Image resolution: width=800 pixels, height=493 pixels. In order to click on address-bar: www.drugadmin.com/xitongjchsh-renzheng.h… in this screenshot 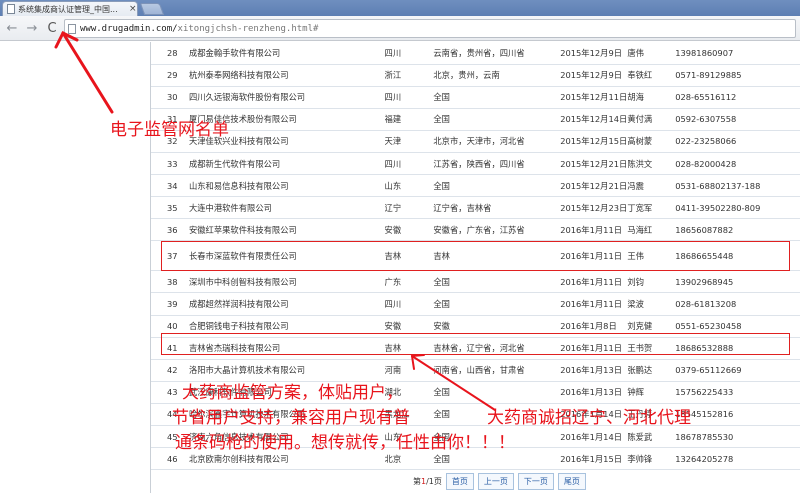, I will do `click(430, 28)`.